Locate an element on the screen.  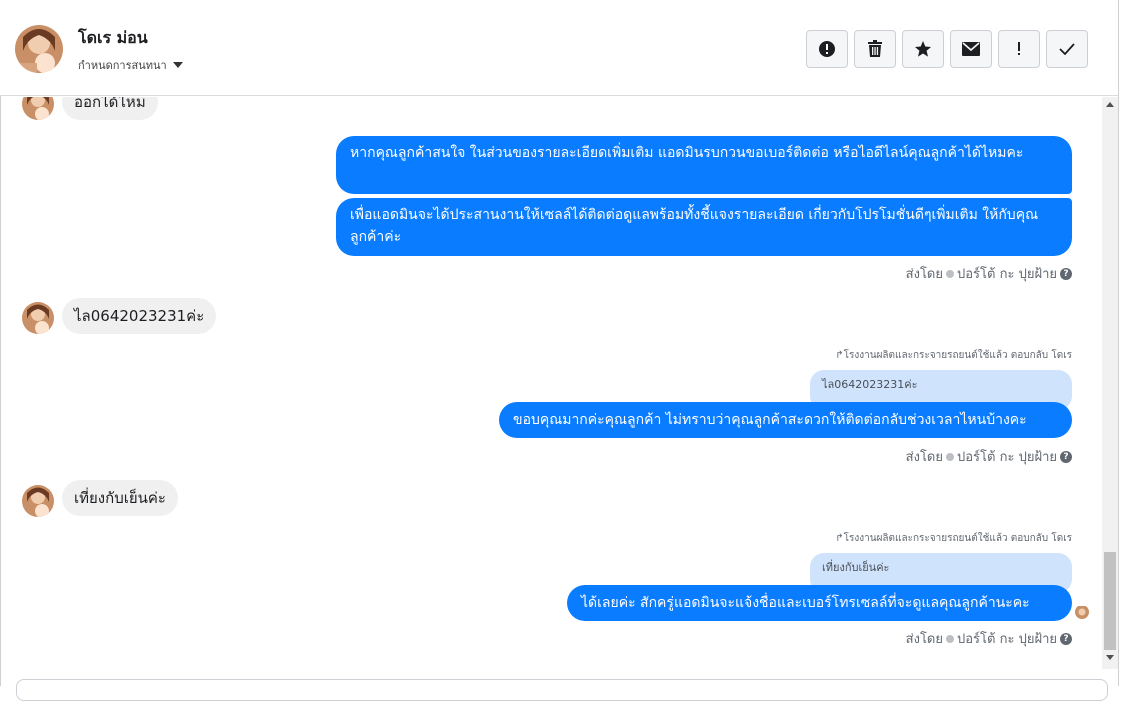
spam-button is located at coordinates (827, 49).